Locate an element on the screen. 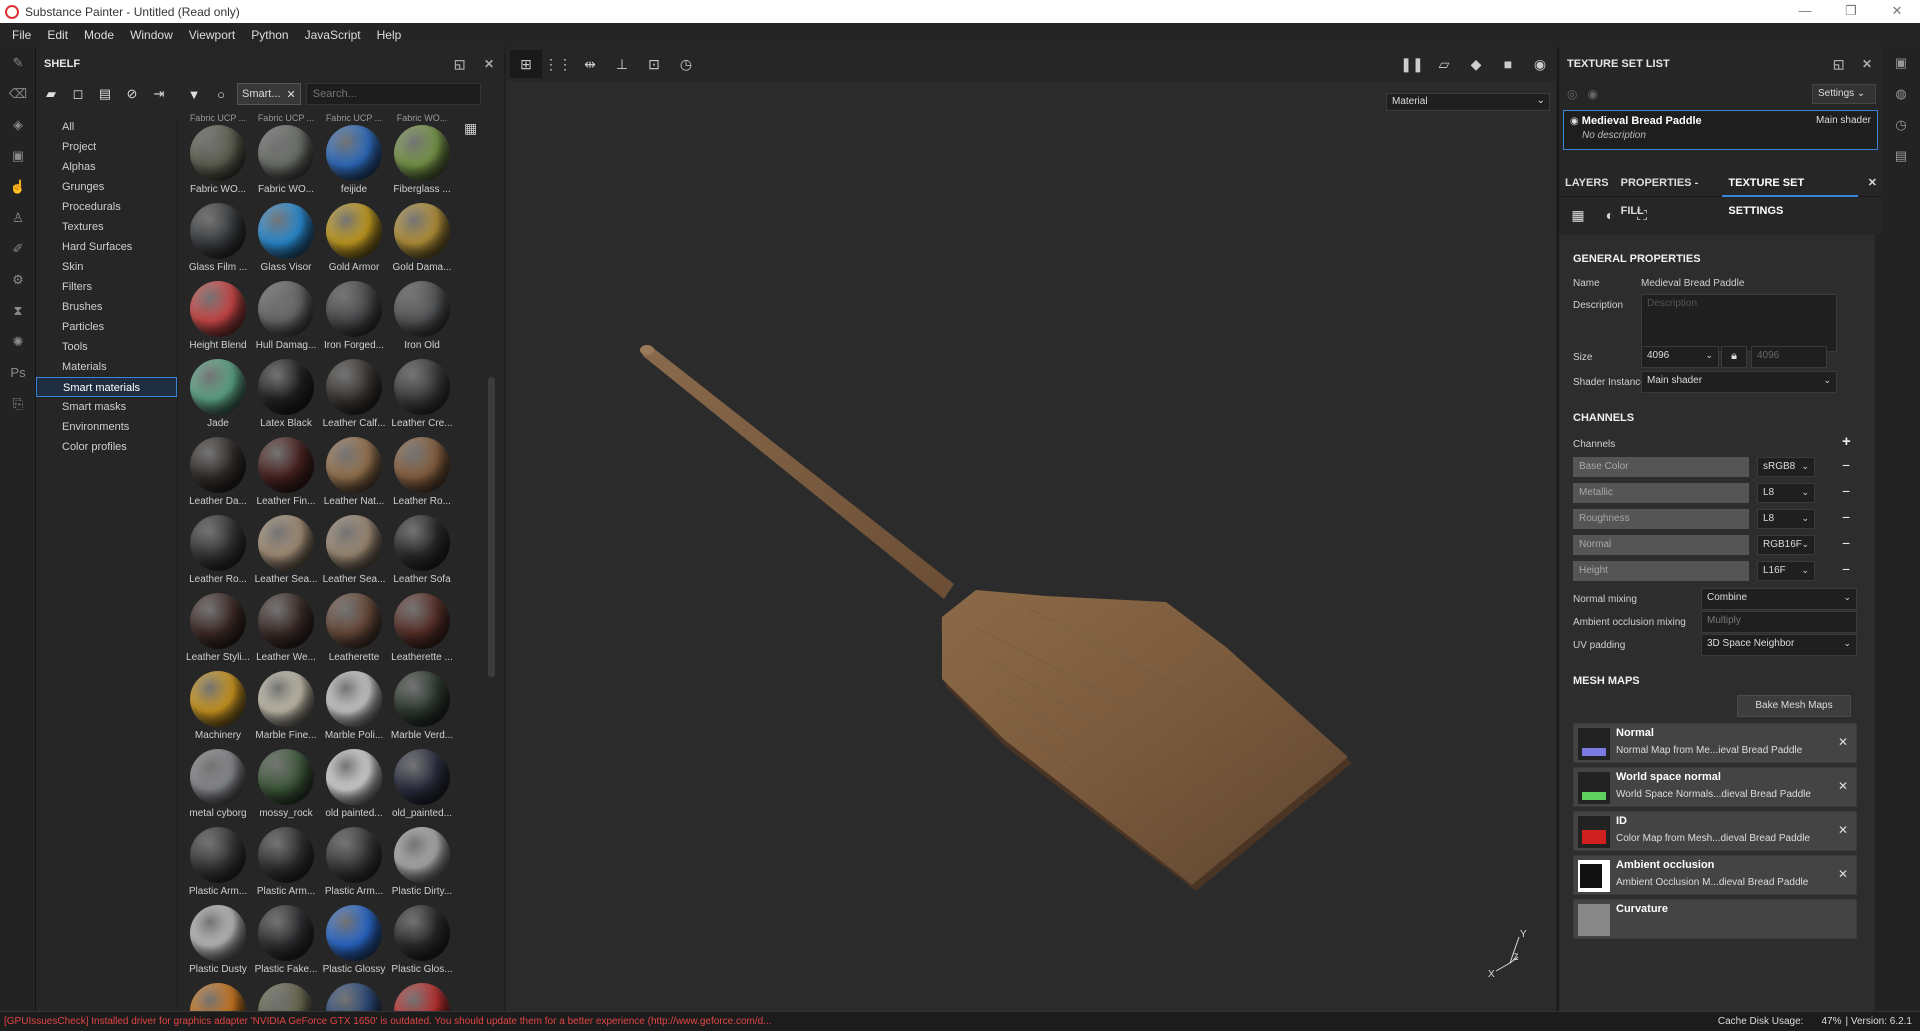 This screenshot has height=1031, width=1920. smart-material-item: Jade is located at coordinates (218, 398).